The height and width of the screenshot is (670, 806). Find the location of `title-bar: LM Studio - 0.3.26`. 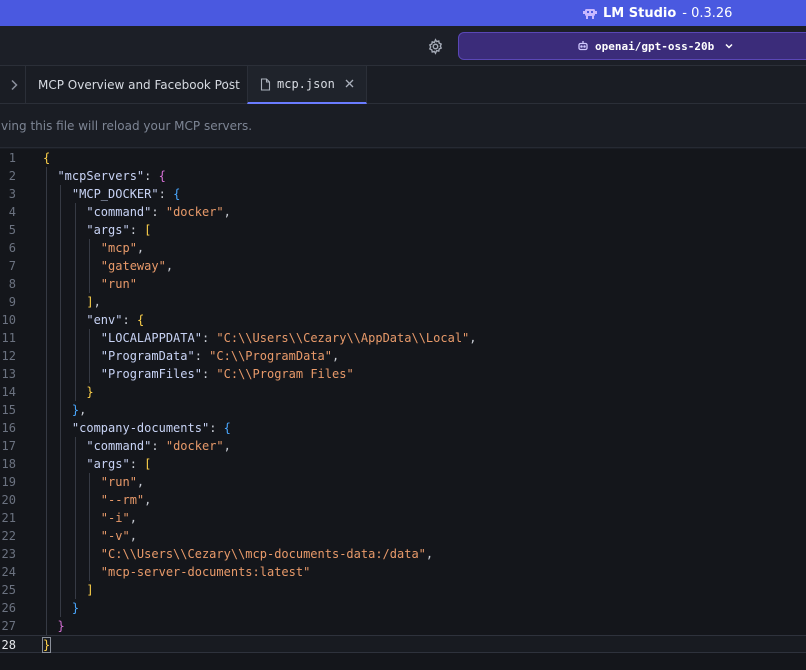

title-bar: LM Studio - 0.3.26 is located at coordinates (403, 13).